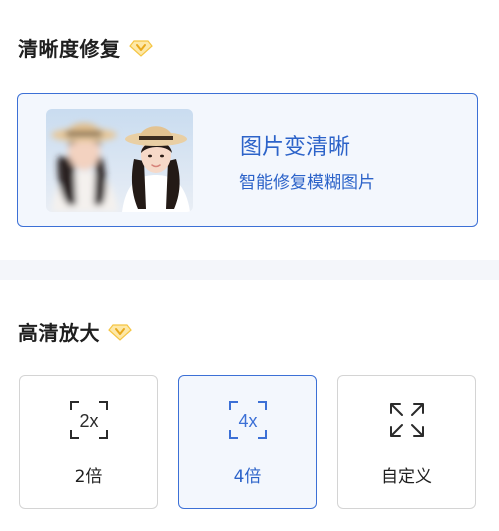 Image resolution: width=499 pixels, height=531 pixels. What do you see at coordinates (307, 183) in the screenshot?
I see `card-subtitle: 智能修复模糊图片` at bounding box center [307, 183].